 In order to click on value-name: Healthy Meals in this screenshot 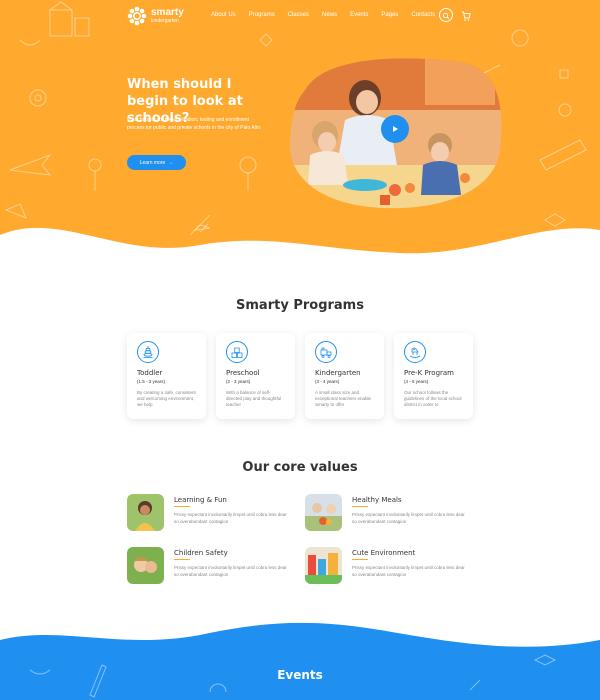, I will do `click(377, 500)`.